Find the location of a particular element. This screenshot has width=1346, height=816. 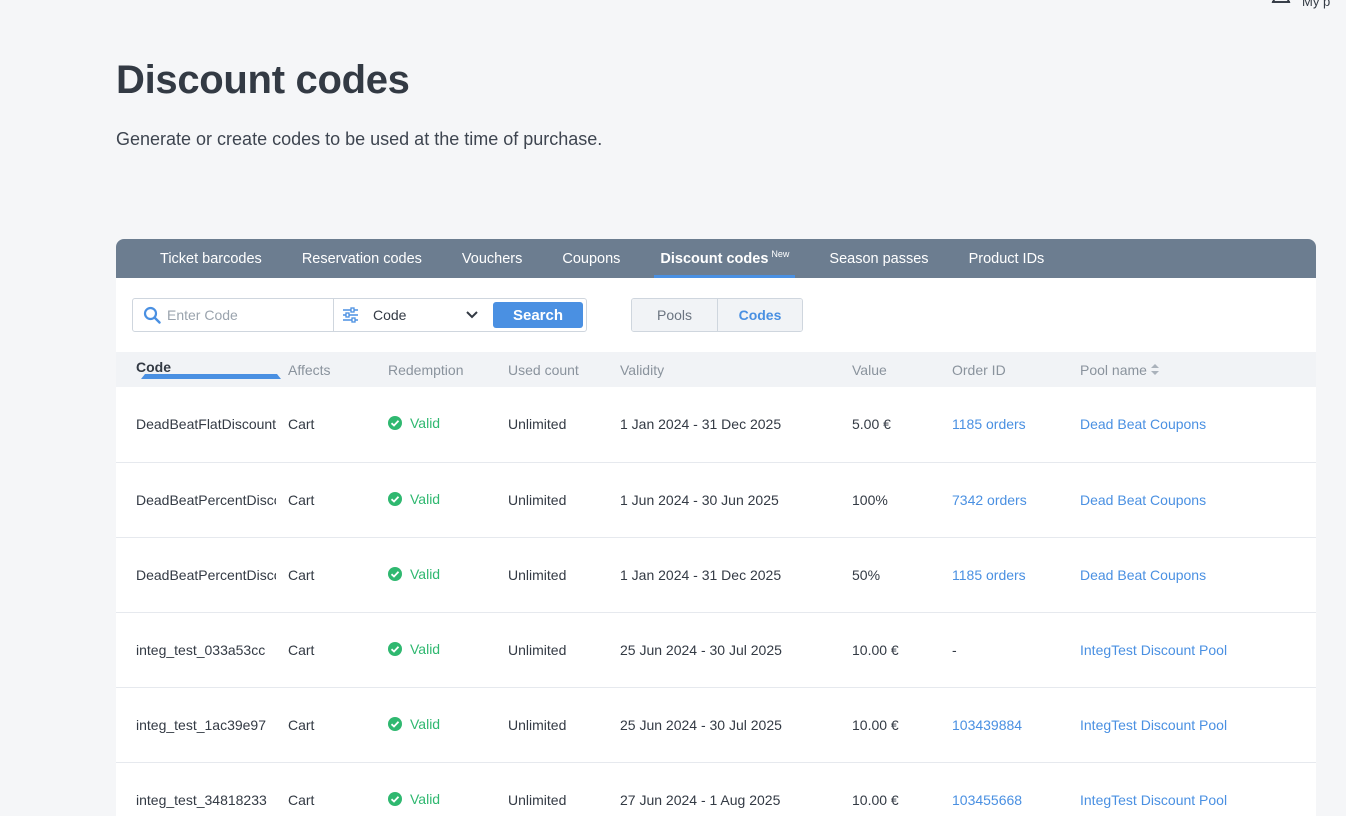

order-id-cell: - is located at coordinates (1016, 650).